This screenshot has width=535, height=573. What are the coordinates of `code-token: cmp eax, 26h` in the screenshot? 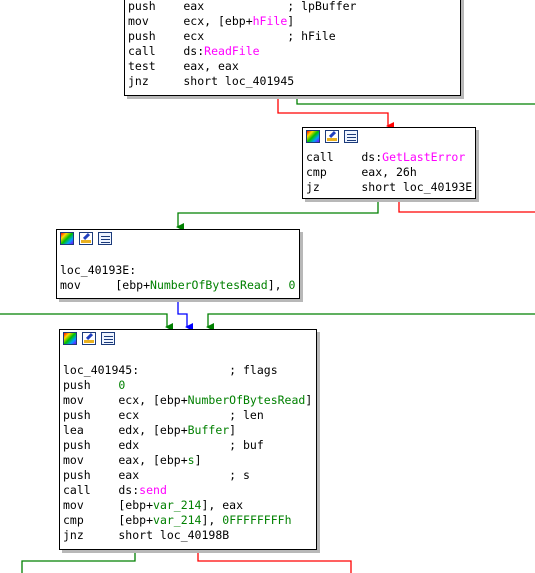 It's located at (361, 172).